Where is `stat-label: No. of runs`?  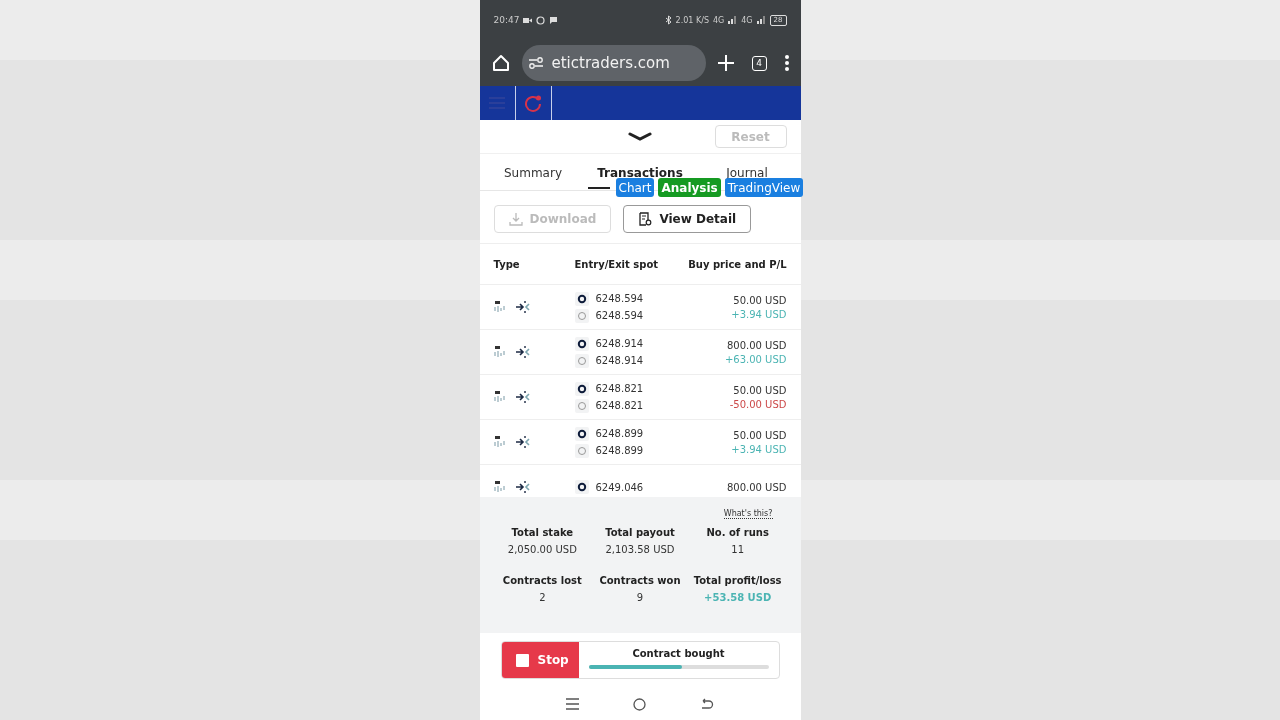
stat-label: No. of runs is located at coordinates (737, 532).